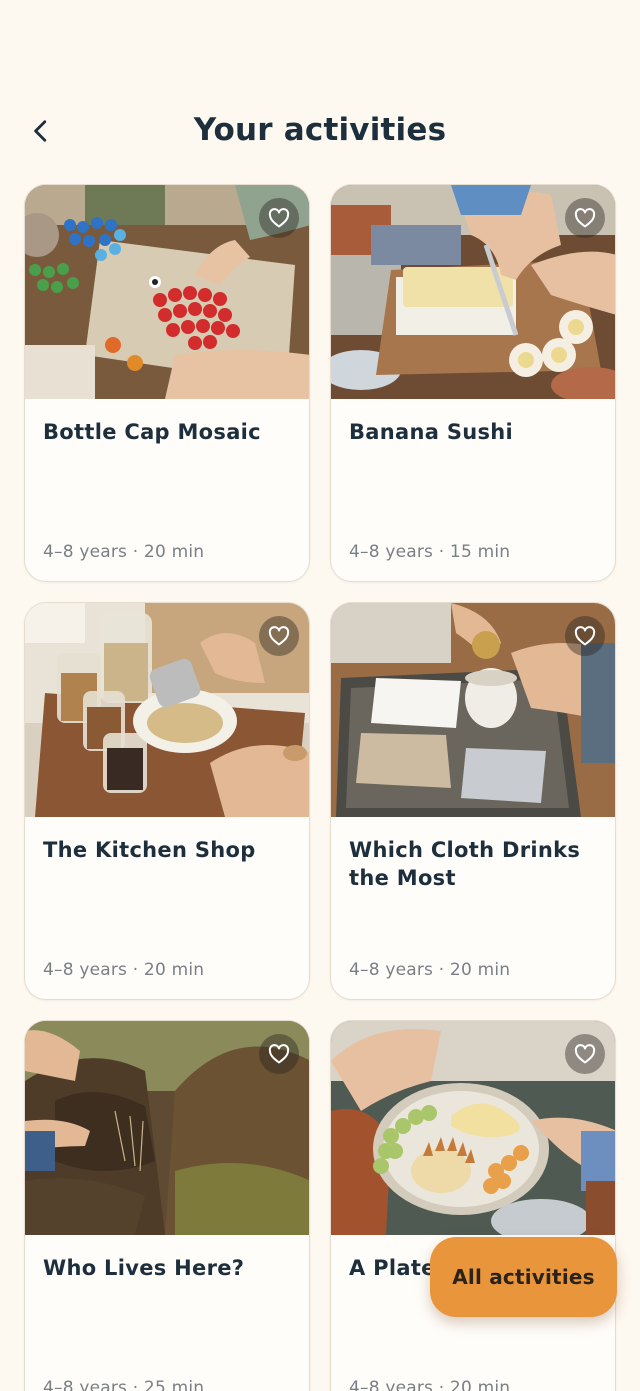  Describe the element at coordinates (149, 850) in the screenshot. I see `activity-title: The Kitchen Shop` at that location.